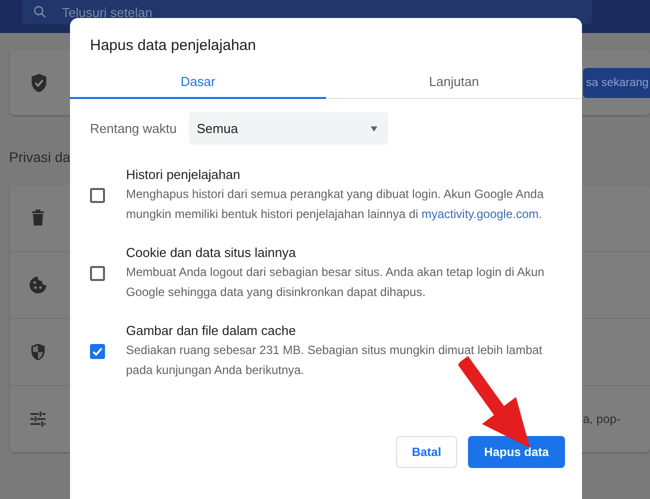 Image resolution: width=650 pixels, height=499 pixels. Describe the element at coordinates (173, 45) in the screenshot. I see `dialog-title: Hapus data penjelajahan` at that location.